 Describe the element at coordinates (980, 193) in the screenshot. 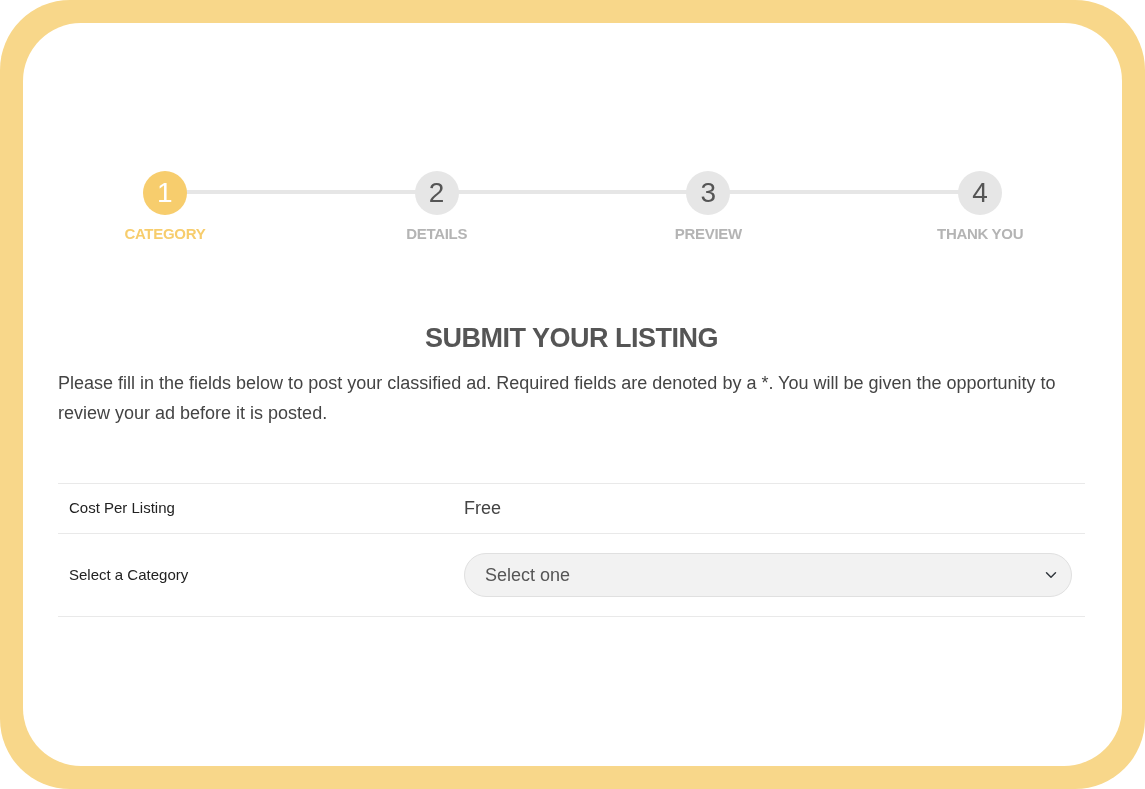

I see `step-number: 4` at that location.